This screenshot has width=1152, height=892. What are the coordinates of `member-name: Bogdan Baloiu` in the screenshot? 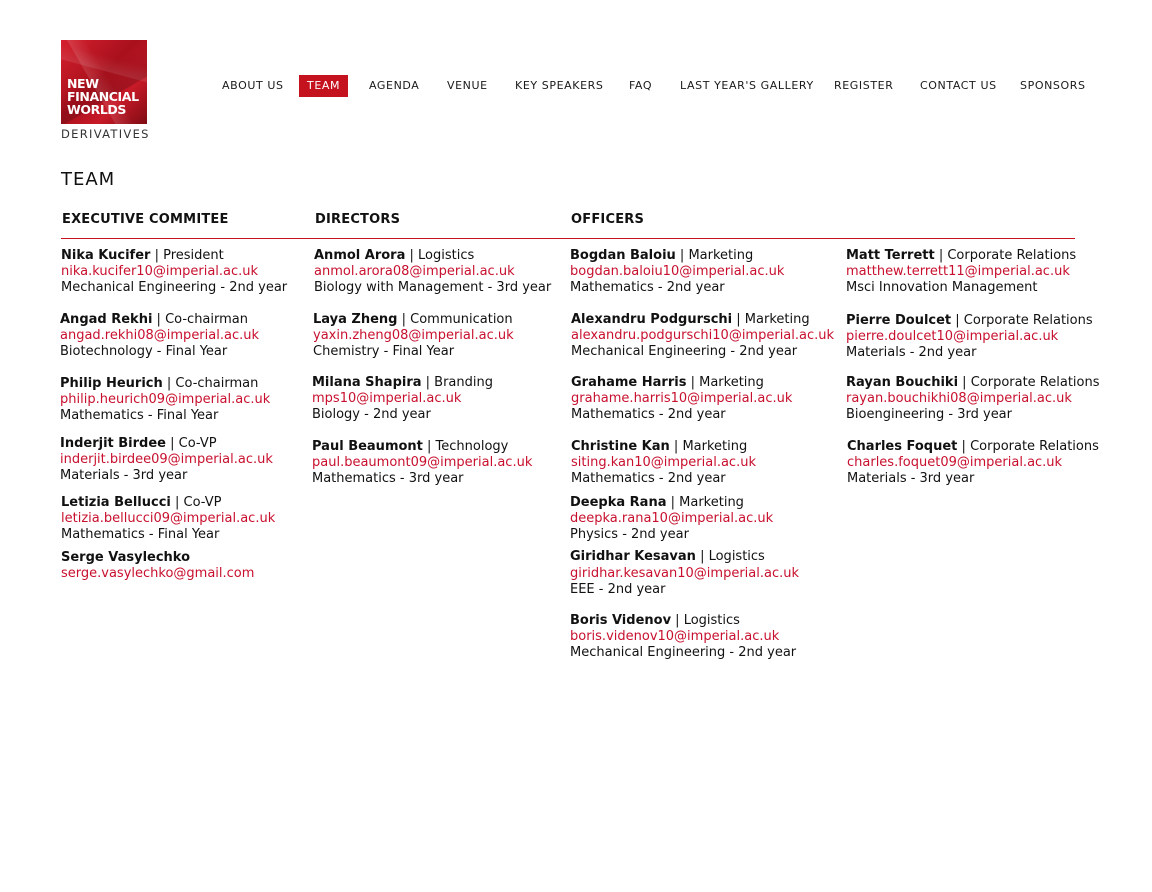 It's located at (623, 255).